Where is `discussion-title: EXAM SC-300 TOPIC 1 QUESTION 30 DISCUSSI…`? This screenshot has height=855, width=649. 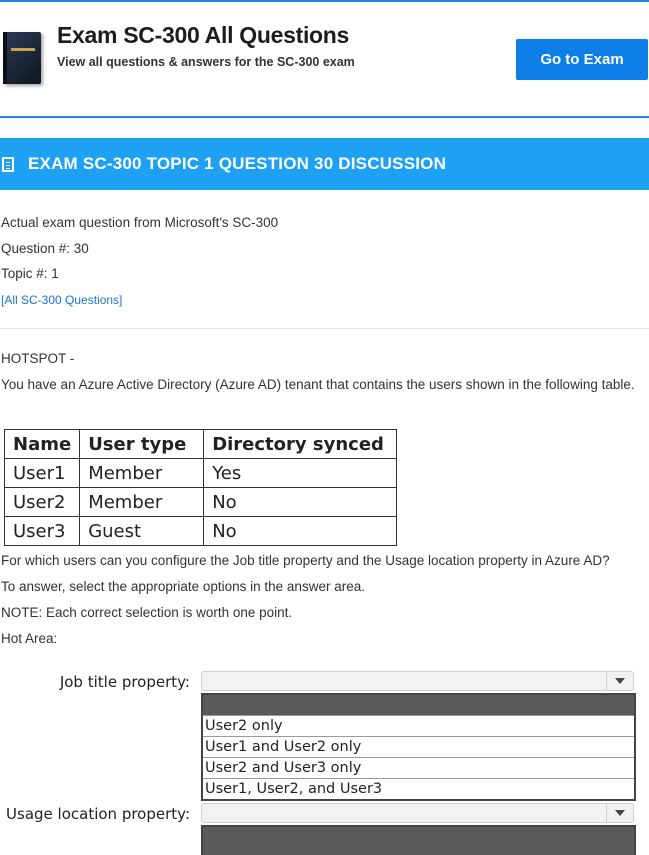
discussion-title: EXAM SC-300 TOPIC 1 QUESTION 30 DISCUSSI… is located at coordinates (237, 163).